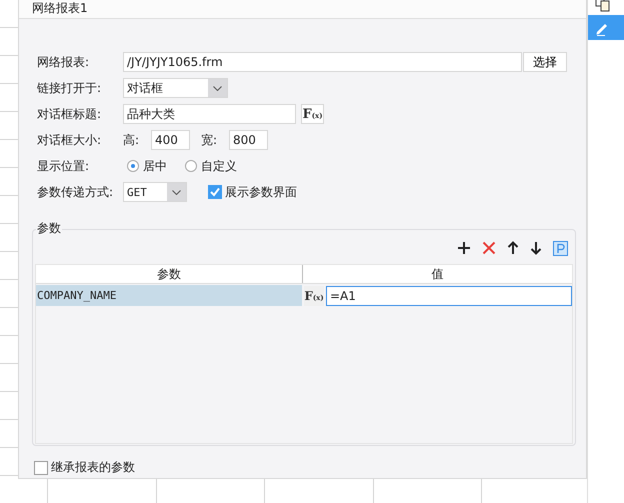 Image resolution: width=624 pixels, height=503 pixels. Describe the element at coordinates (322, 62) in the screenshot. I see `report-path-field: /JY/JYJY1065.frm` at that location.